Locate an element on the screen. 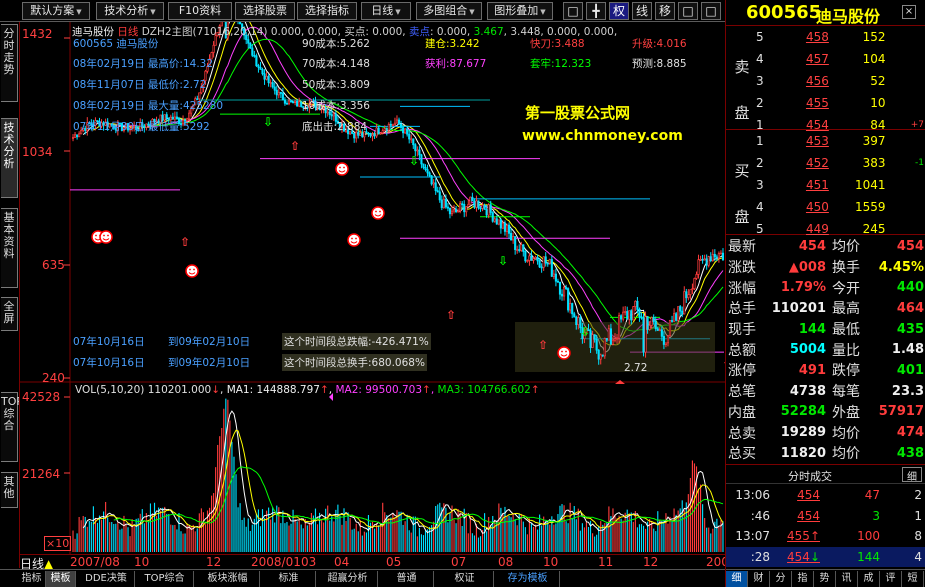  window2-icon: □ is located at coordinates (711, 11).